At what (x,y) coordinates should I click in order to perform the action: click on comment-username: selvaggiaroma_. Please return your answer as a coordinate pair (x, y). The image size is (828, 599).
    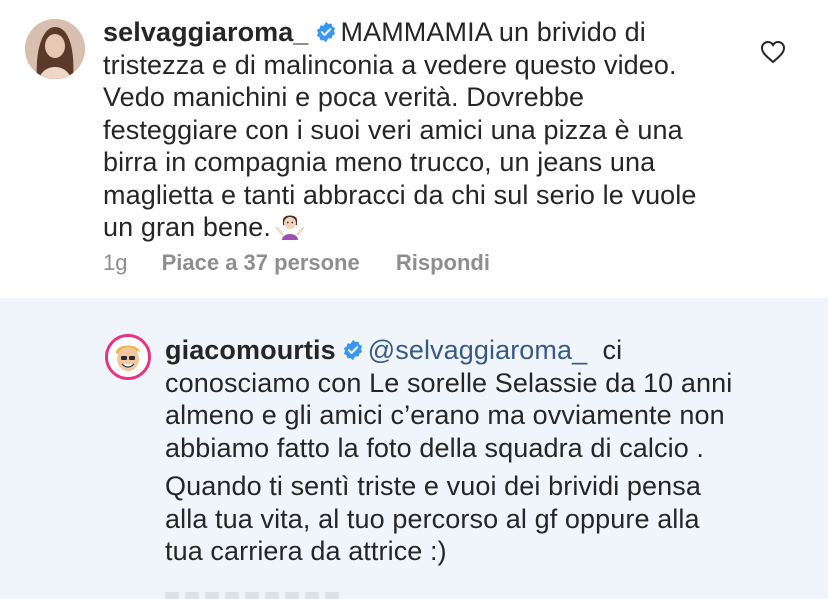
    Looking at the image, I should click on (206, 32).